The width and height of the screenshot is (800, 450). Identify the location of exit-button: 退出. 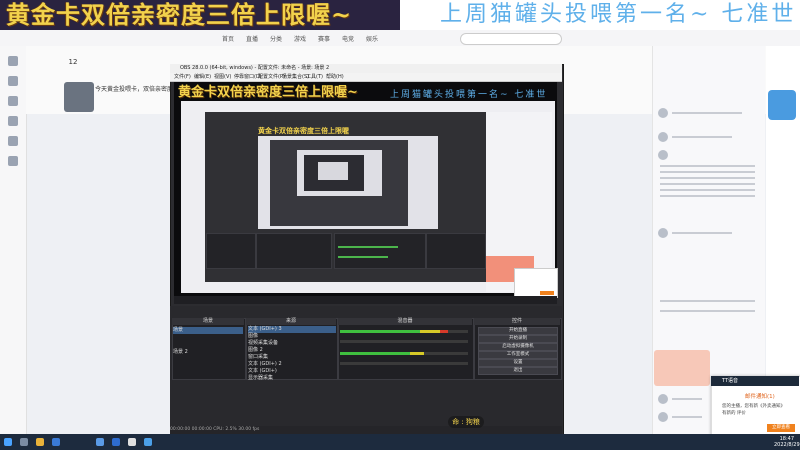
(518, 371).